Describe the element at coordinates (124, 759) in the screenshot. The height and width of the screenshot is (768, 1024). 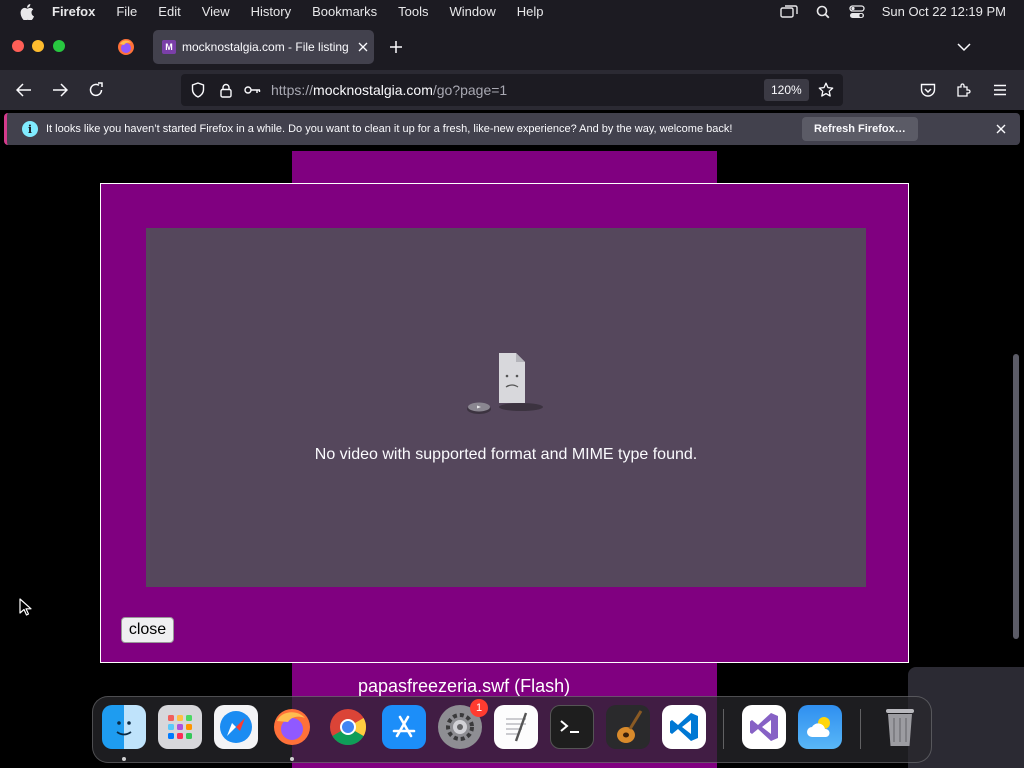
I see `finder-running-indicator` at that location.